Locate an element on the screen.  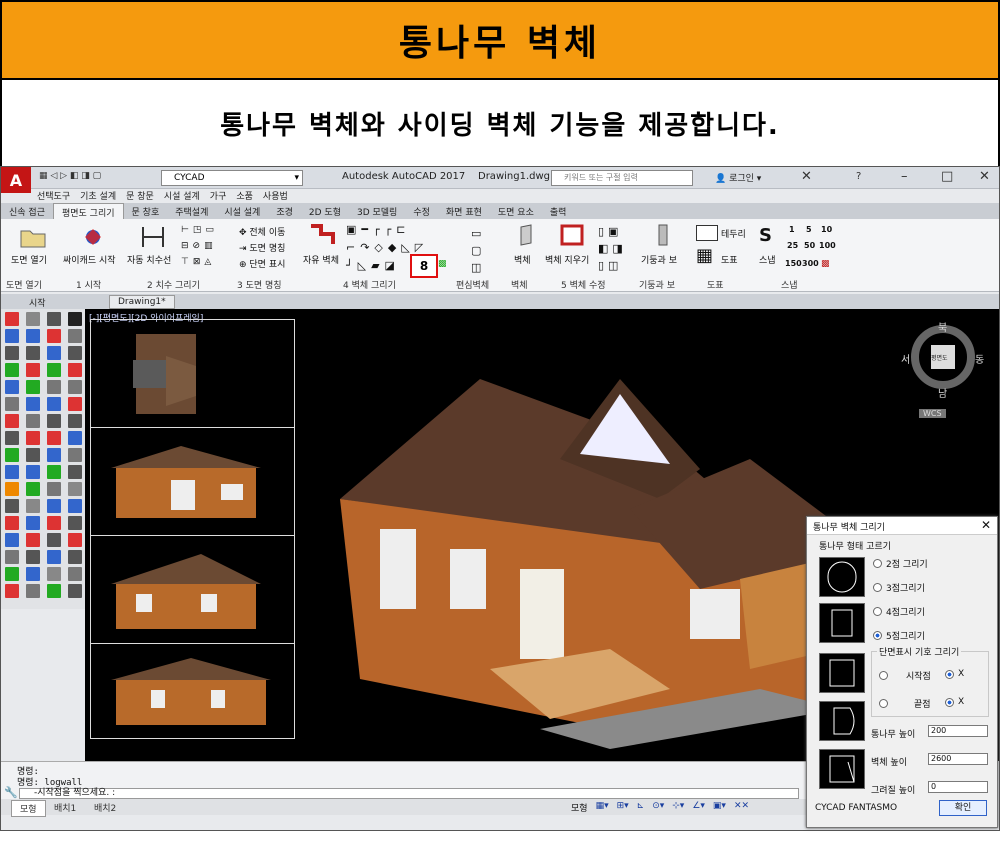
tab-house: 주택설계 is located at coordinates (191, 211).